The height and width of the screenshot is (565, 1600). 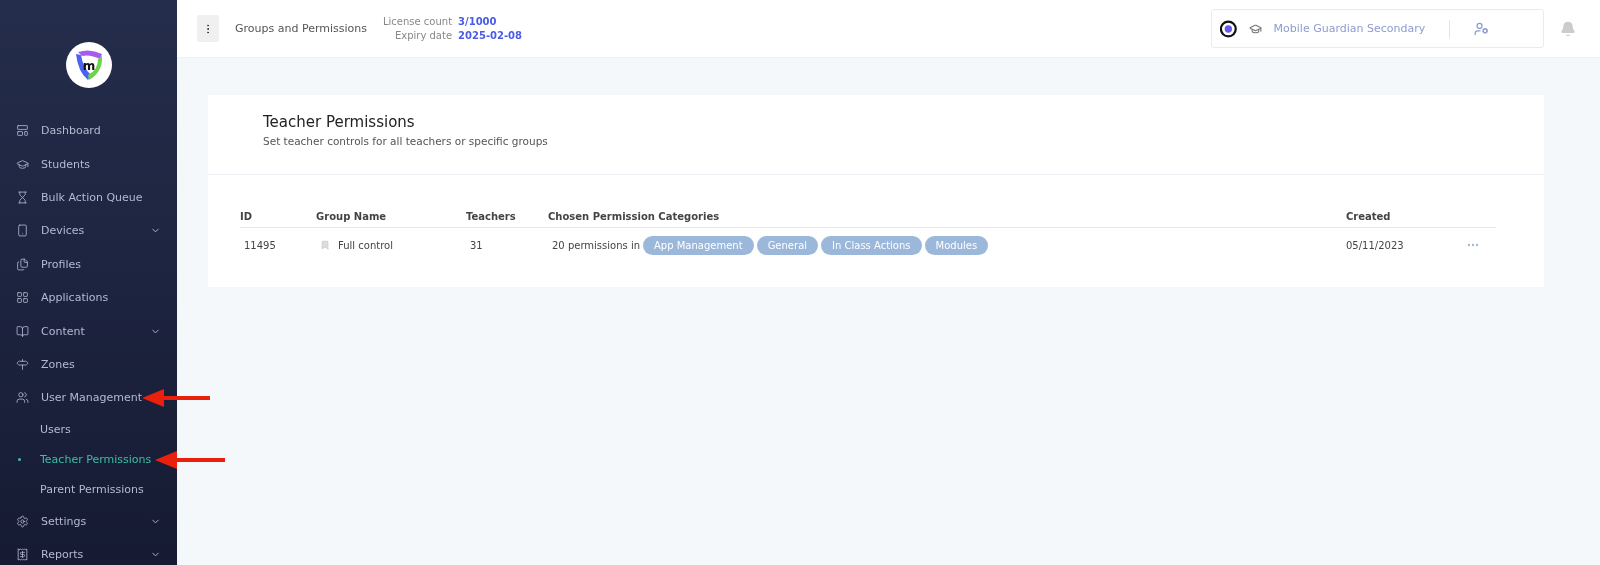 What do you see at coordinates (1369, 216) in the screenshot?
I see `column-header: Created` at bounding box center [1369, 216].